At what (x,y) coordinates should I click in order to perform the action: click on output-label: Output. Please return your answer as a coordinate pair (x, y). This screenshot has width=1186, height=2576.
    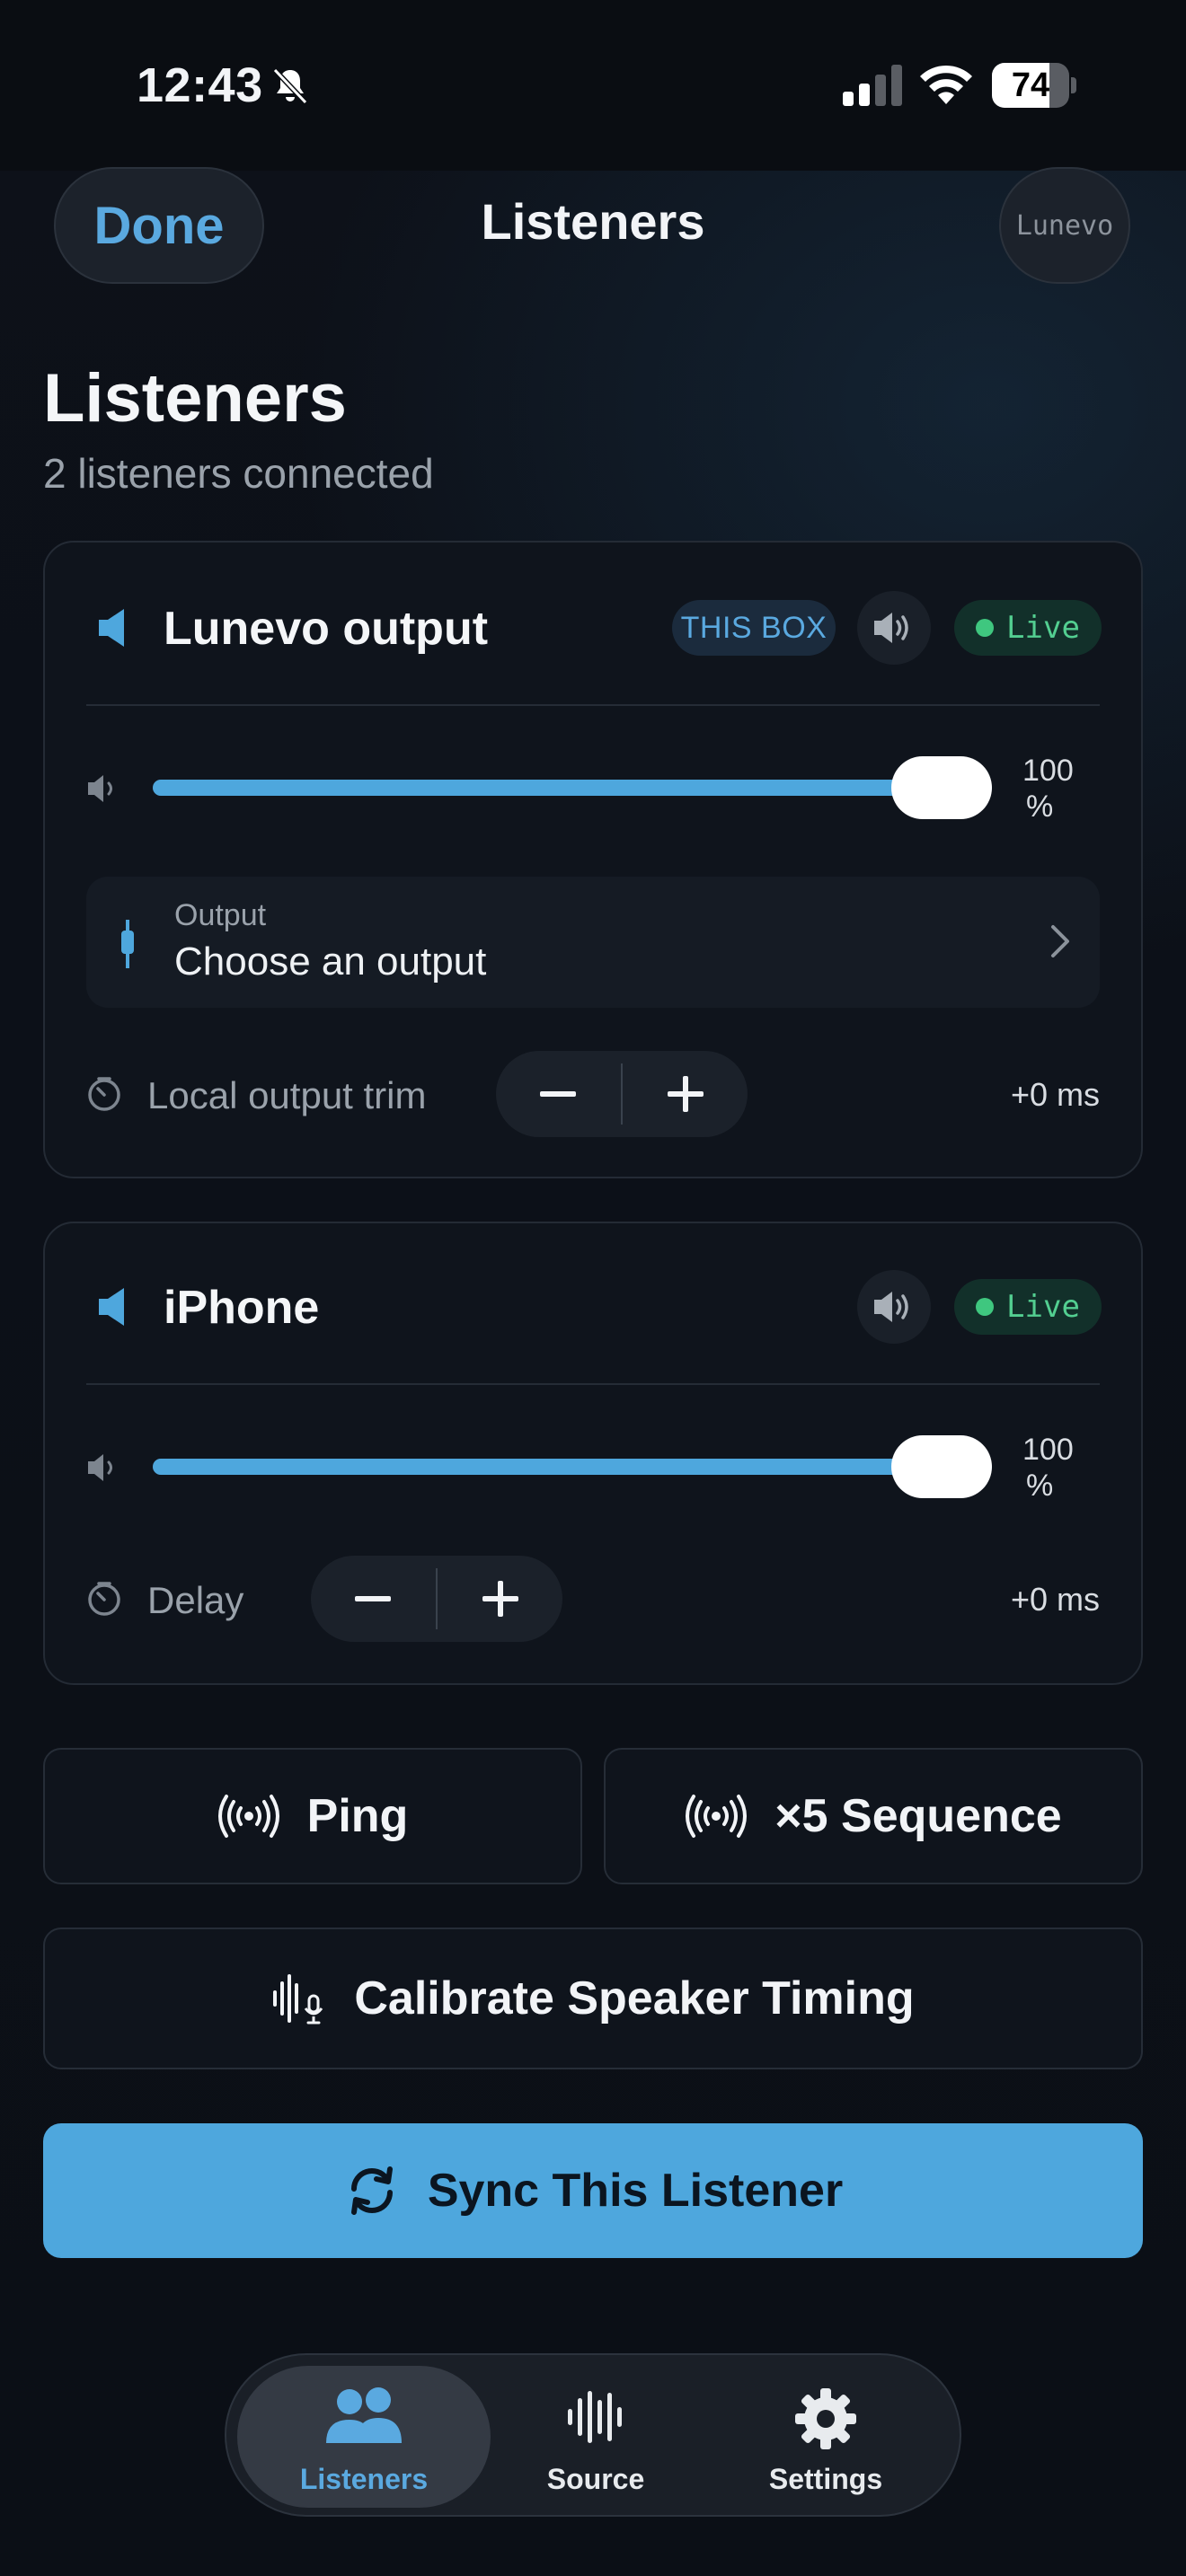
    Looking at the image, I should click on (220, 915).